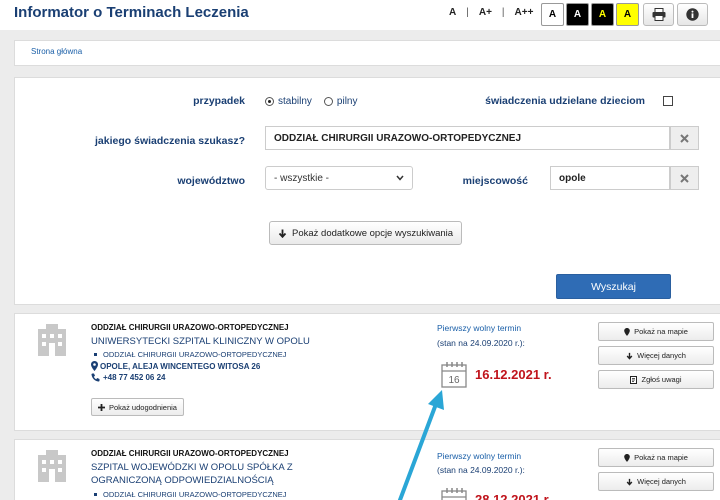 The height and width of the screenshot is (500, 720). I want to click on more-search-options-label: Pokaż dodatkowe opcje wyszukiwania, so click(373, 233).